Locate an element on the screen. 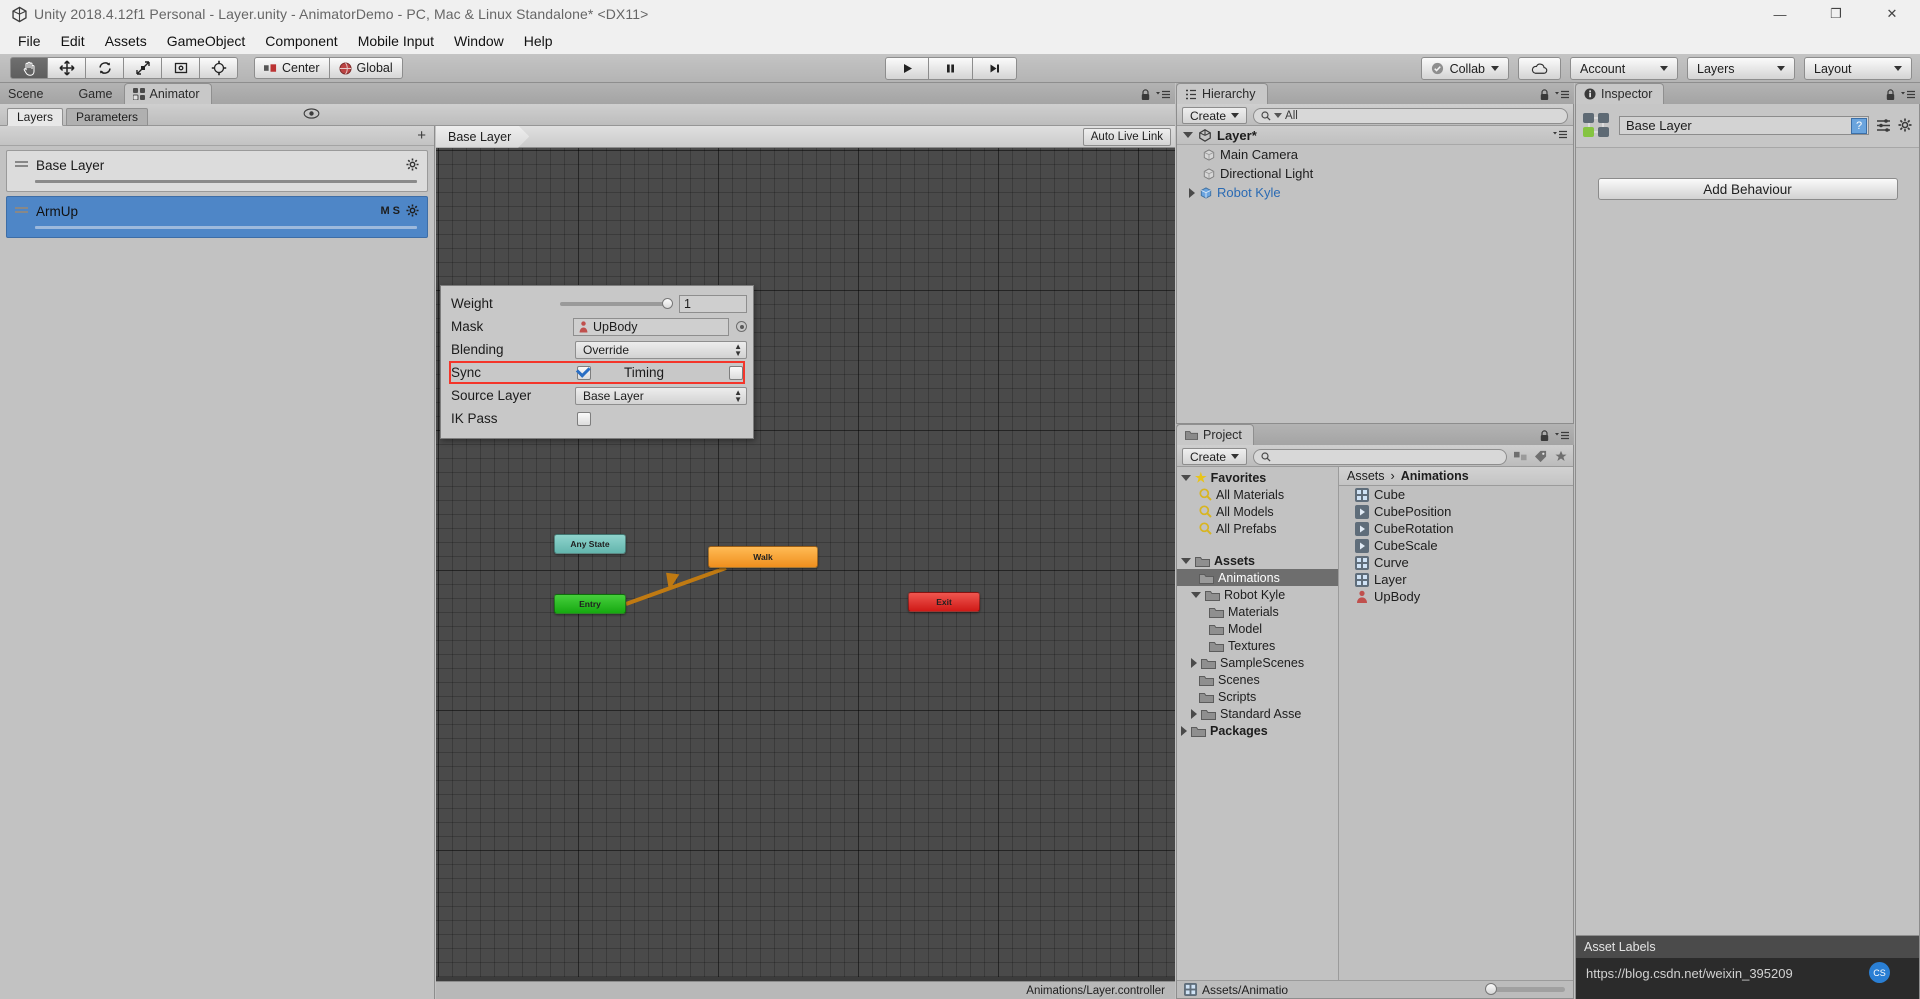  project-tree-materials: Materials is located at coordinates (1257, 611).